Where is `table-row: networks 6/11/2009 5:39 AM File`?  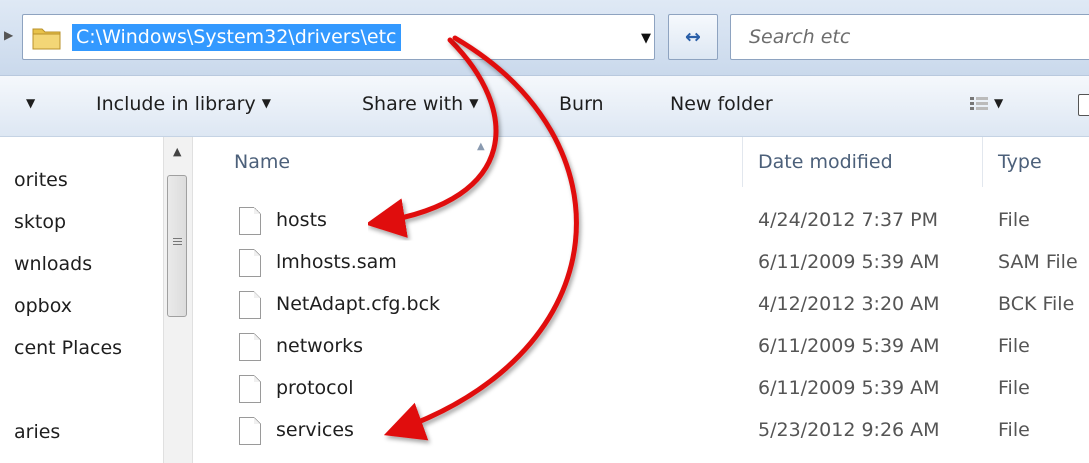 table-row: networks 6/11/2009 5:39 AM File is located at coordinates (640, 348).